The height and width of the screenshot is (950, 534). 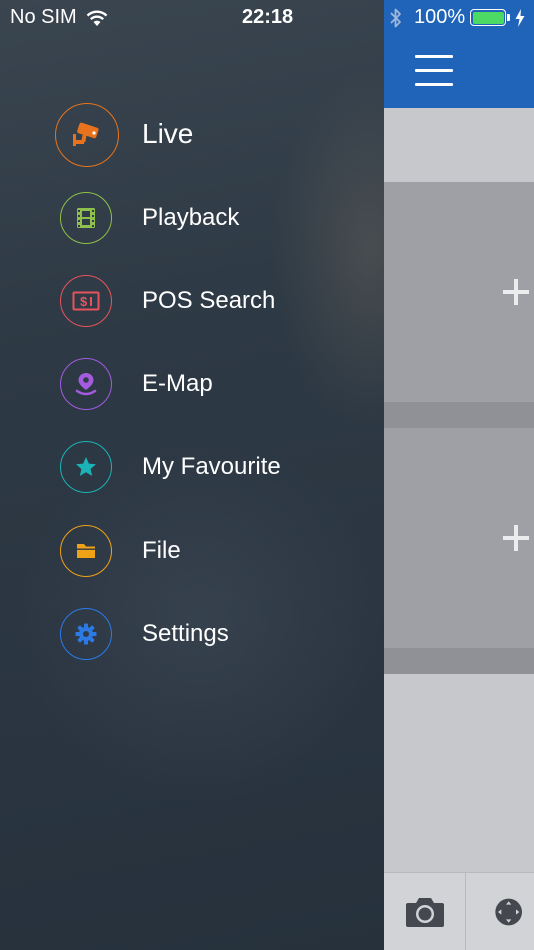 I want to click on pos-receipt-icon: $, so click(x=86, y=301).